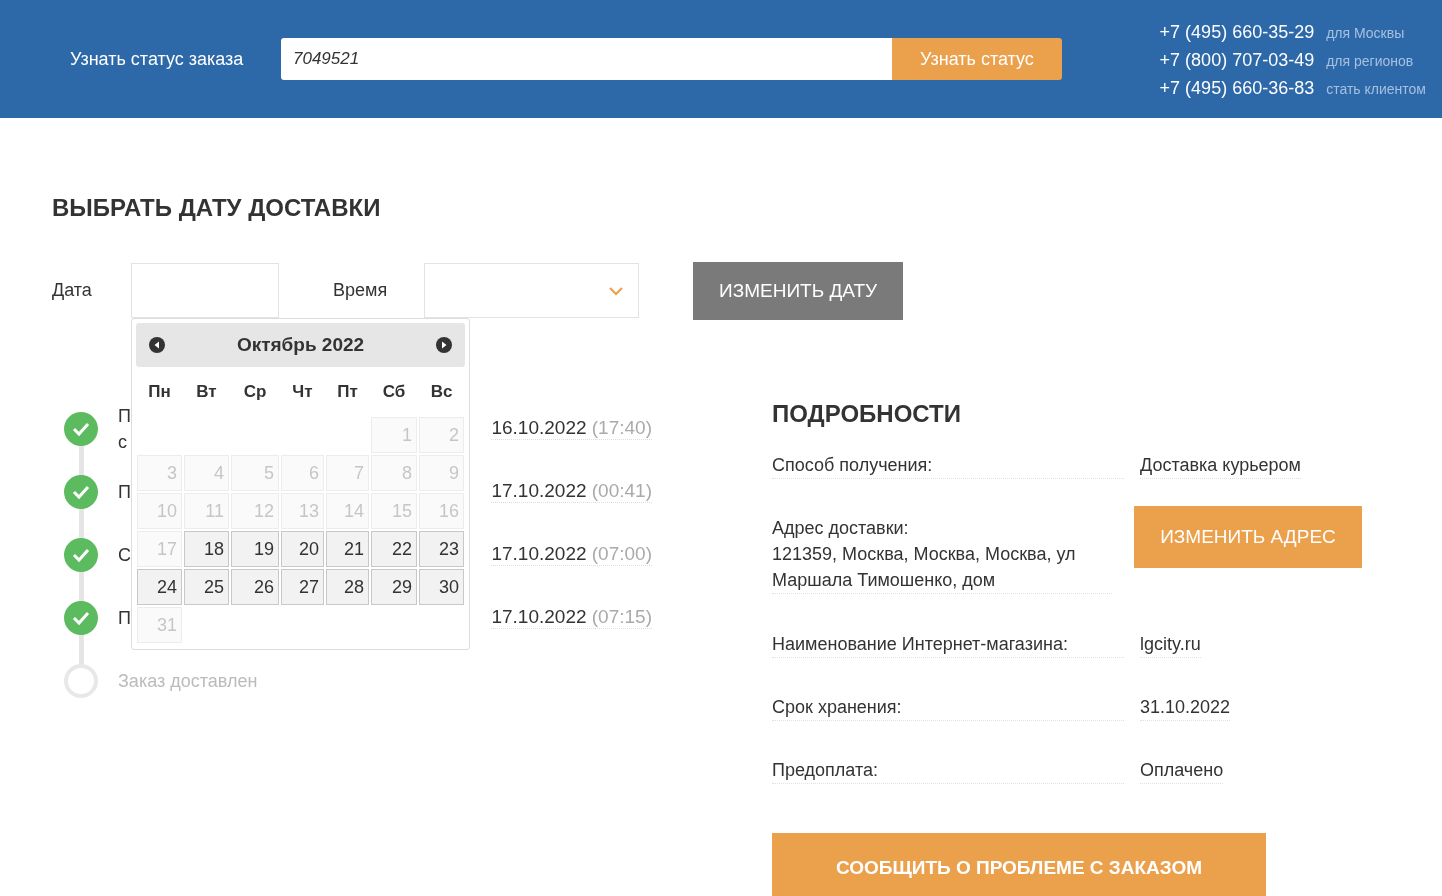  Describe the element at coordinates (1182, 770) in the screenshot. I see `detail-value: Оплачено` at that location.